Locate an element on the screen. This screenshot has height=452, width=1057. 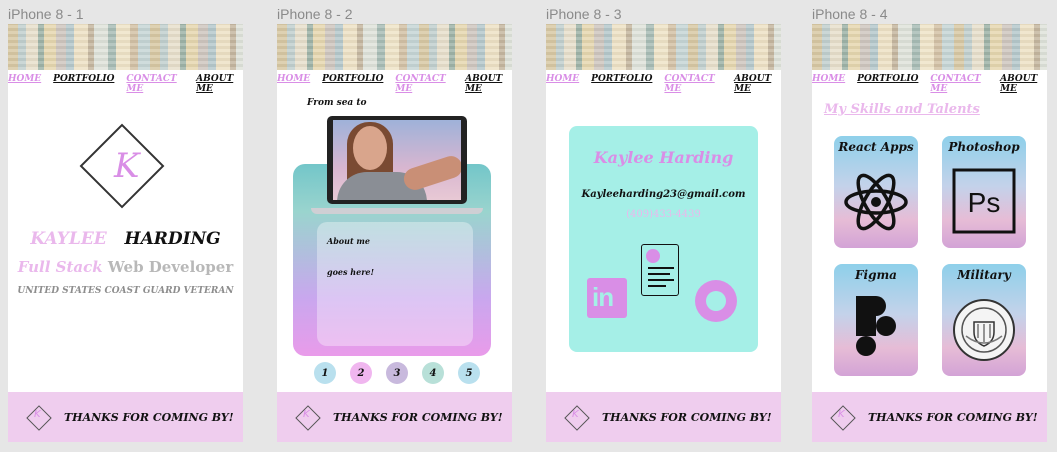
photoshop-icon: Ps is located at coordinates (984, 201).